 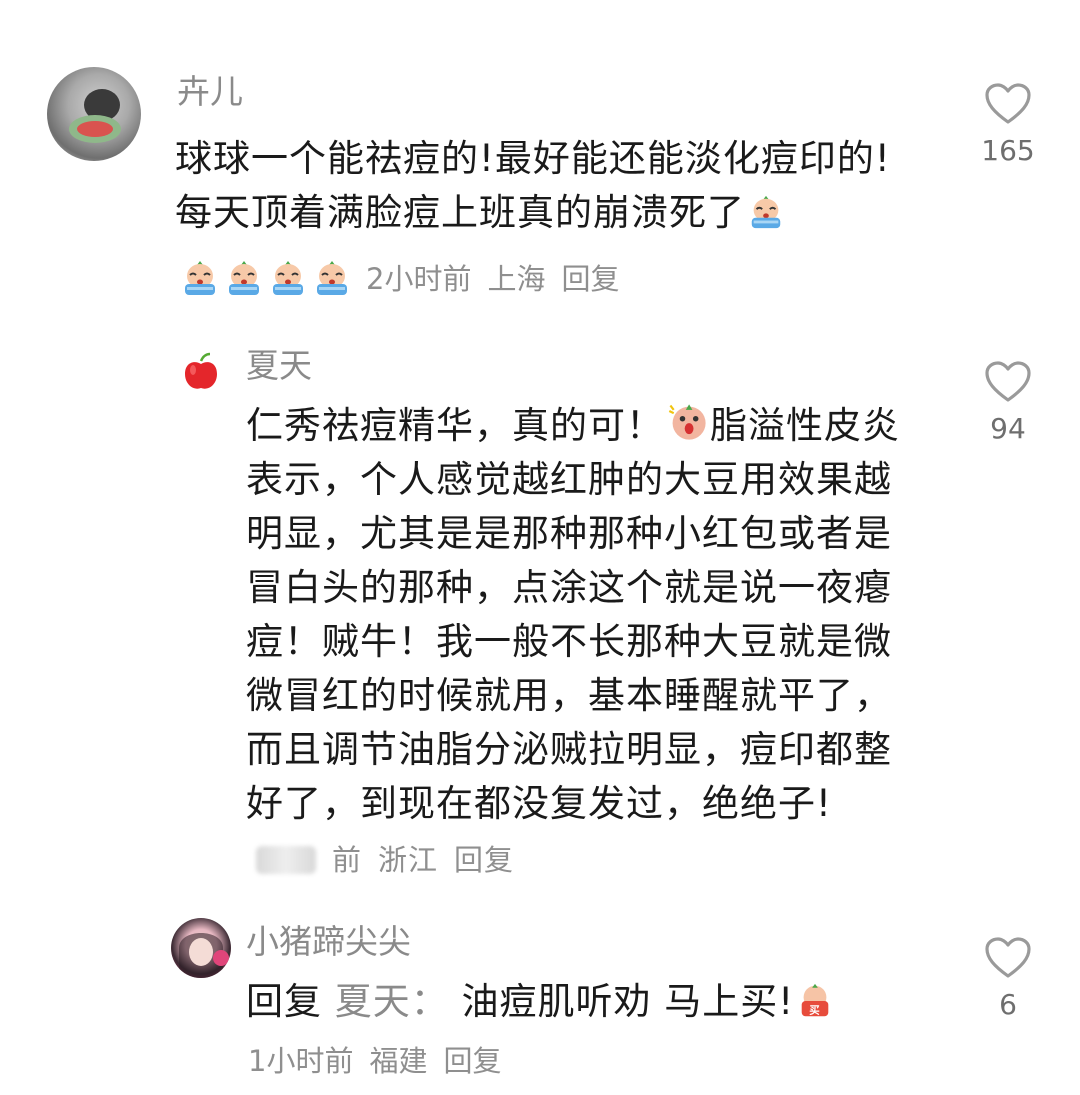 What do you see at coordinates (347, 860) in the screenshot?
I see `timestamp: 前` at bounding box center [347, 860].